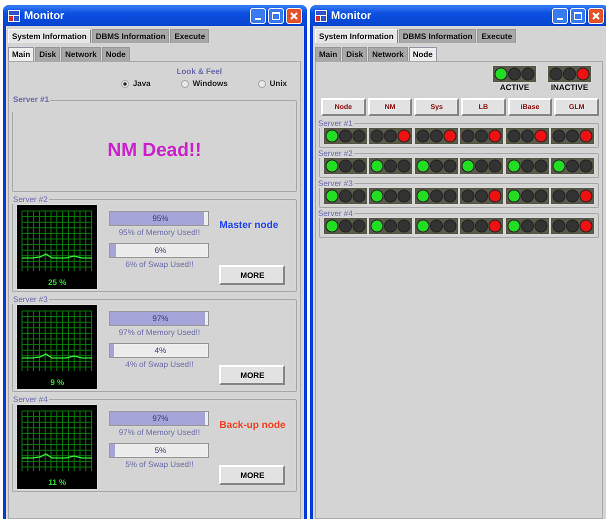 The image size is (606, 519). I want to click on radio-button: Unix, so click(272, 83).